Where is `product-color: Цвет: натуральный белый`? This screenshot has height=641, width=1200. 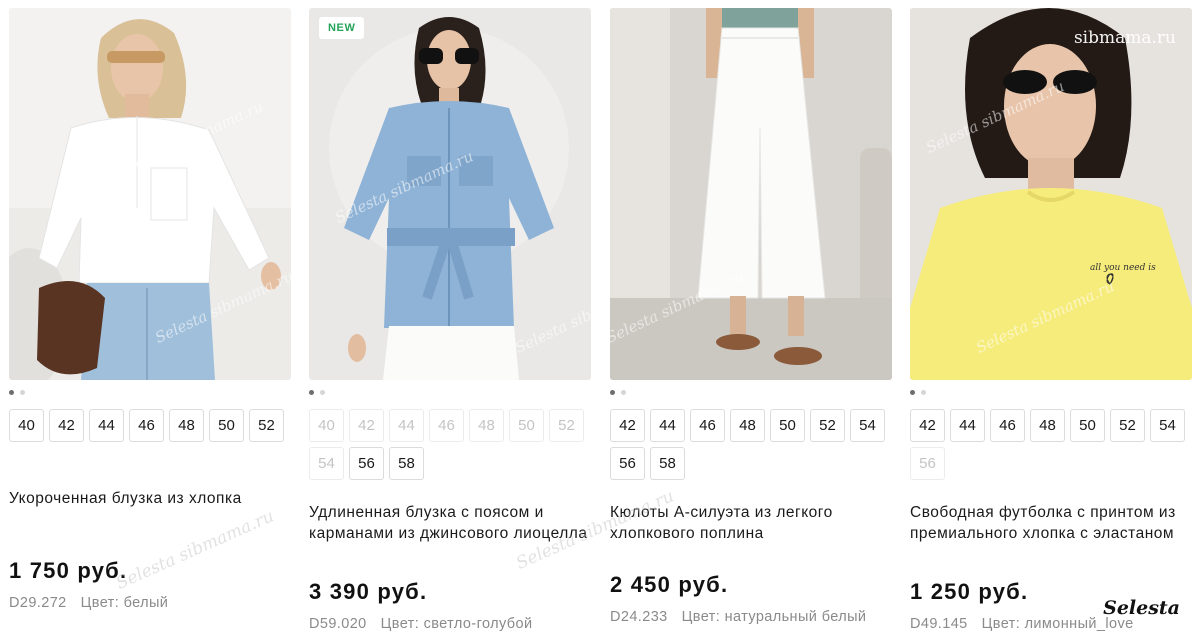
product-color: Цвет: натуральный белый is located at coordinates (774, 617).